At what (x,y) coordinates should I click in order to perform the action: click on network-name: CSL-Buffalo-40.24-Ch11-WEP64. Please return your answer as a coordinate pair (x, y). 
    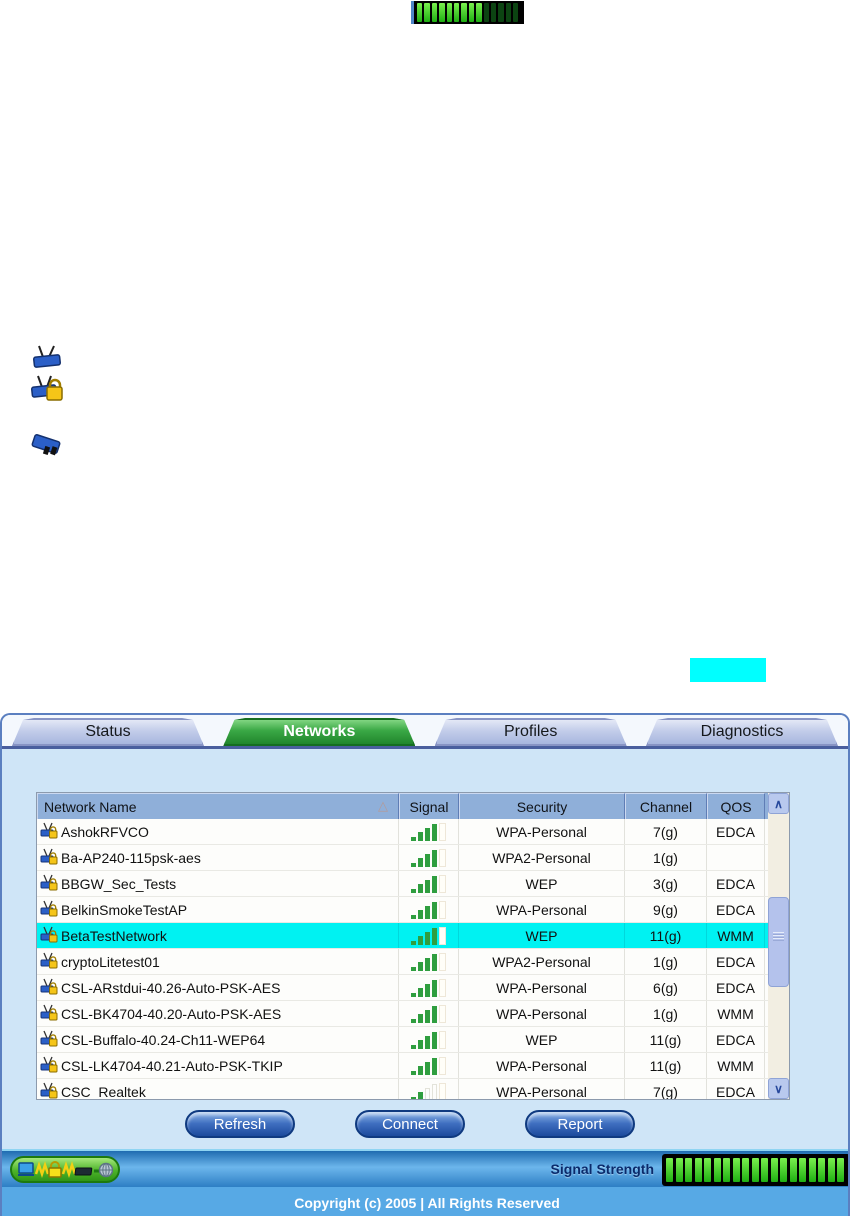
    Looking at the image, I should click on (163, 1039).